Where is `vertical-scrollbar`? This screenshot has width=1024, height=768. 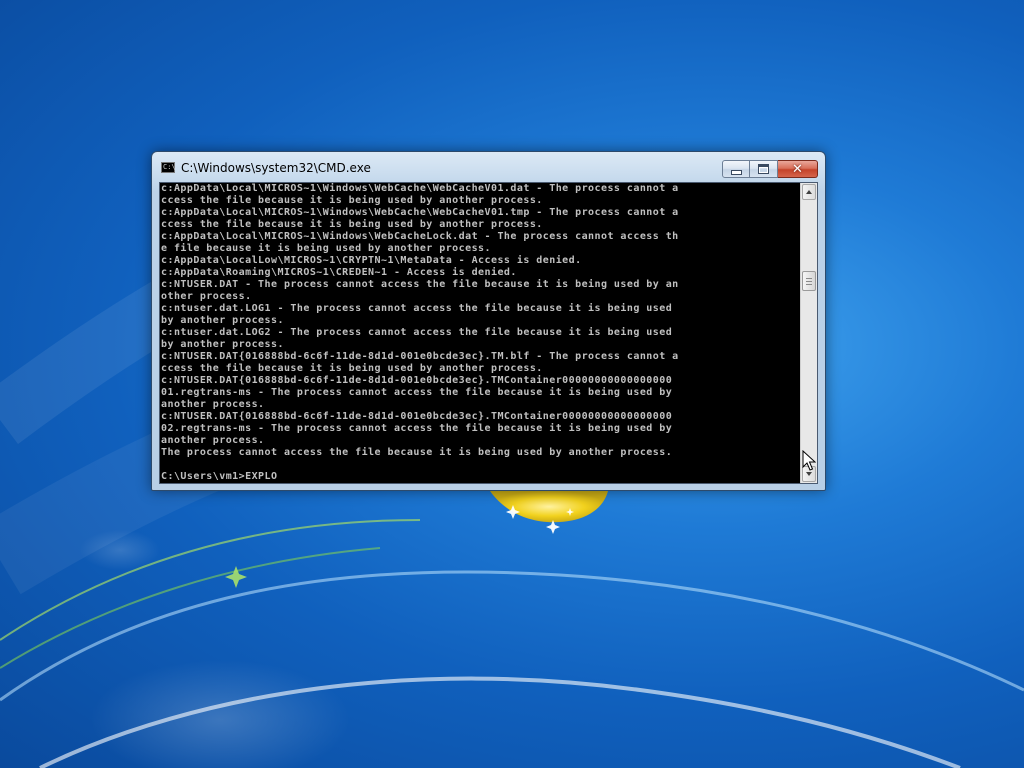
vertical-scrollbar is located at coordinates (808, 333).